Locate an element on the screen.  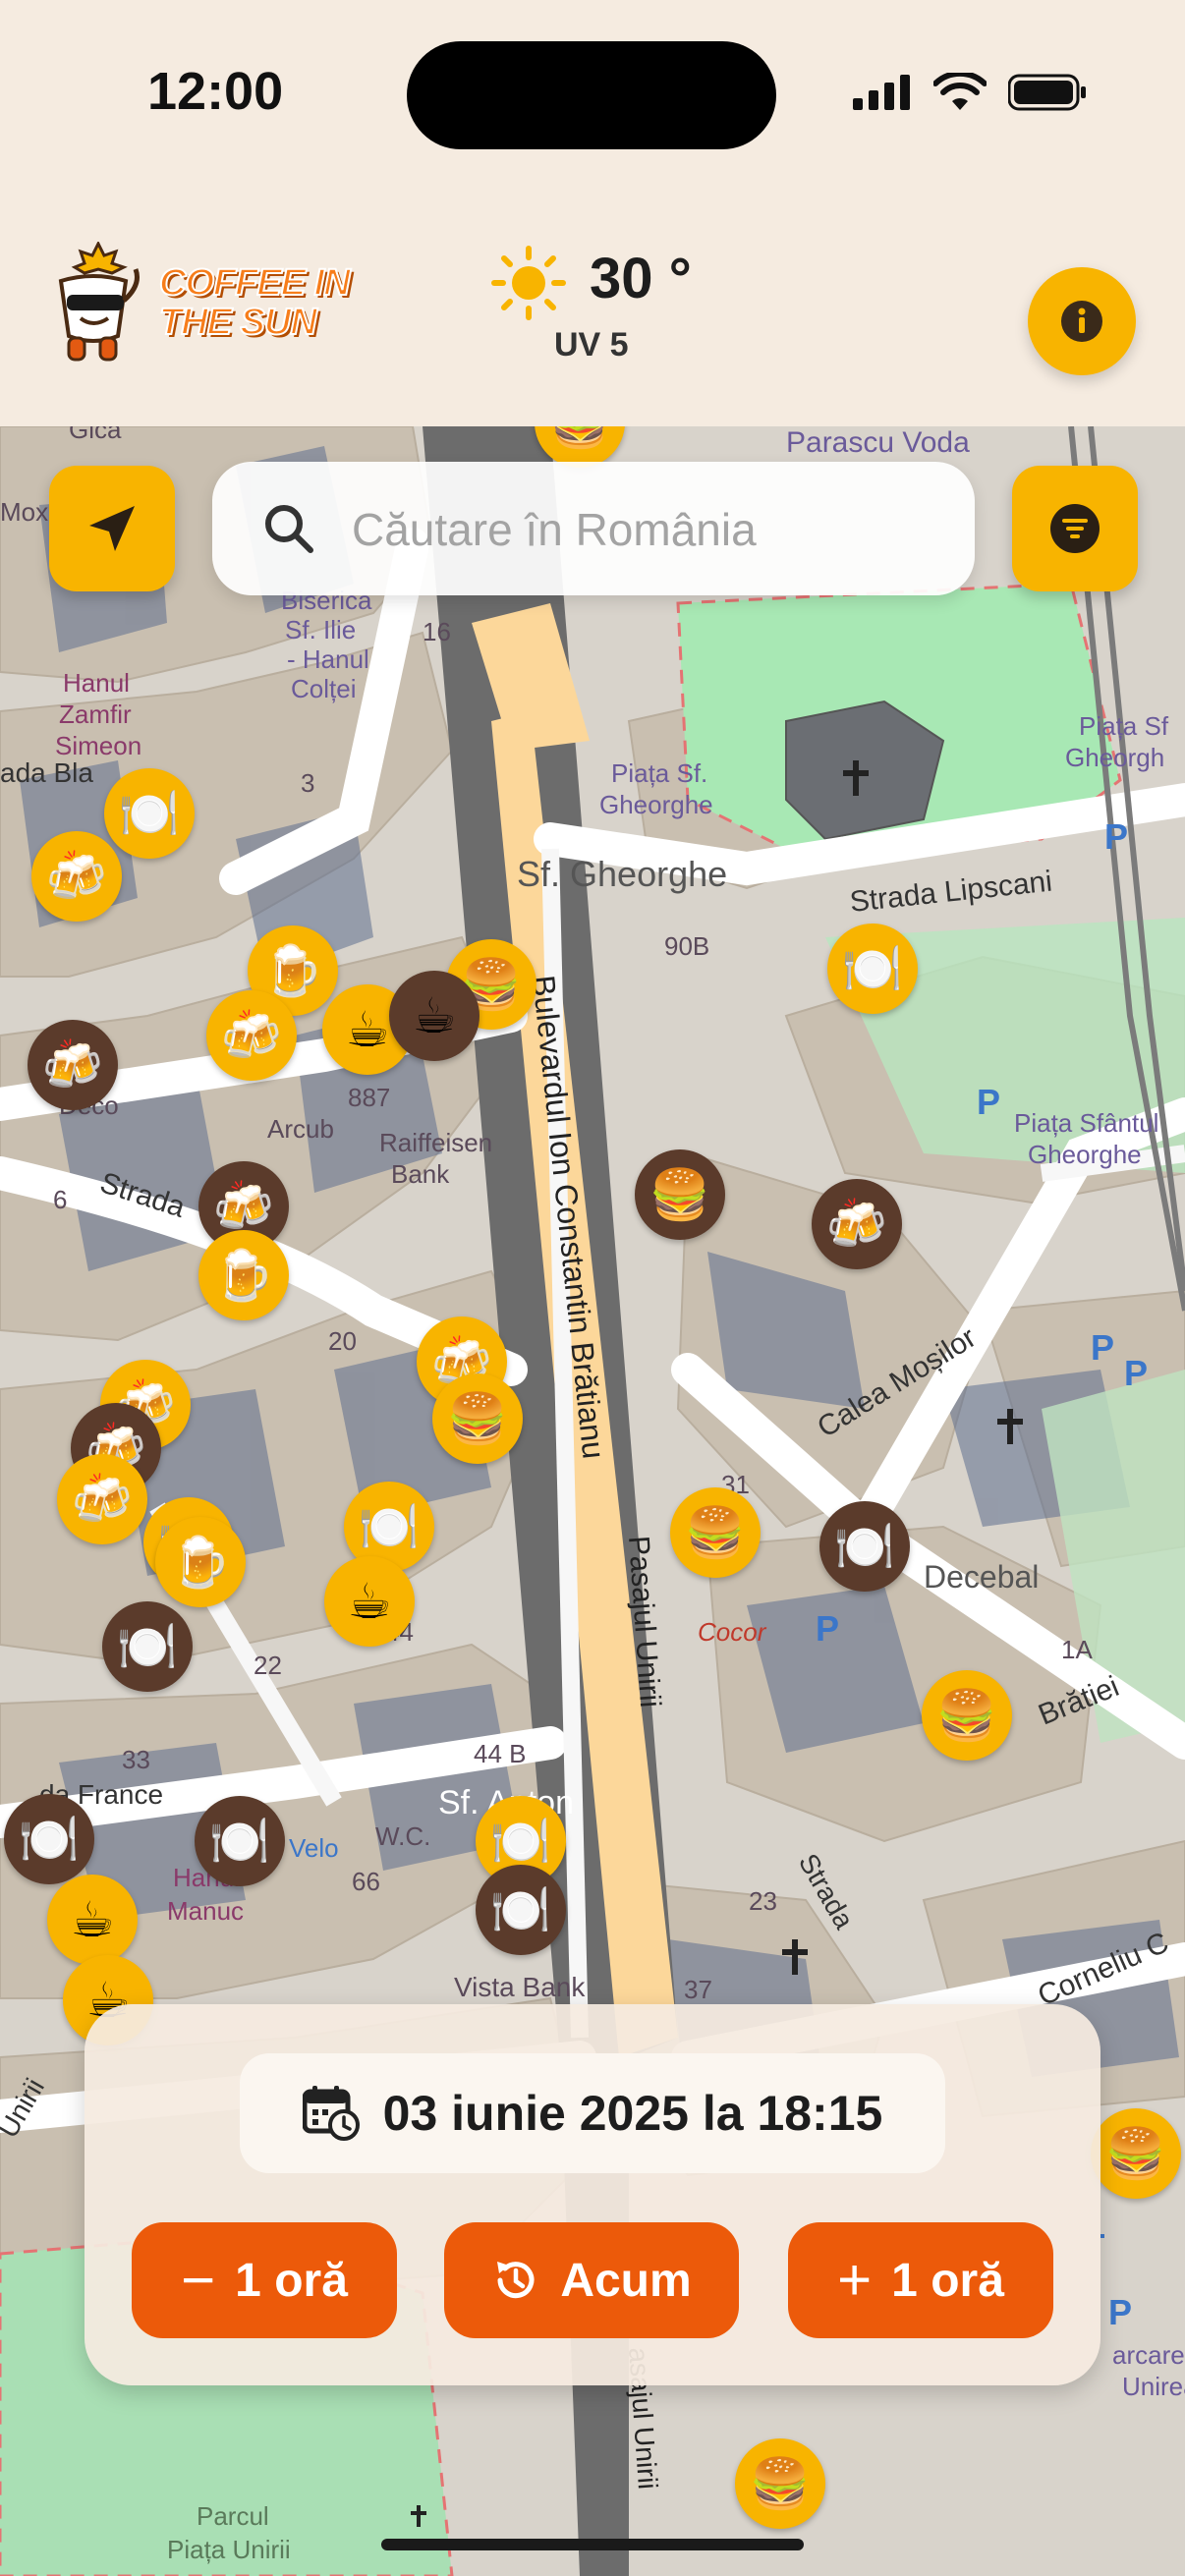
map-label-n887: 887 is located at coordinates (369, 1097).